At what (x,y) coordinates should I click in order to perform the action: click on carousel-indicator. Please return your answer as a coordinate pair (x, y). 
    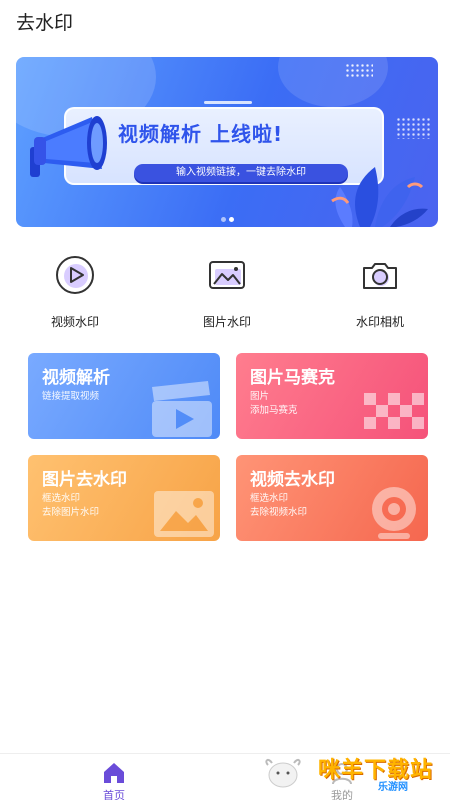
    Looking at the image, I should click on (227, 219).